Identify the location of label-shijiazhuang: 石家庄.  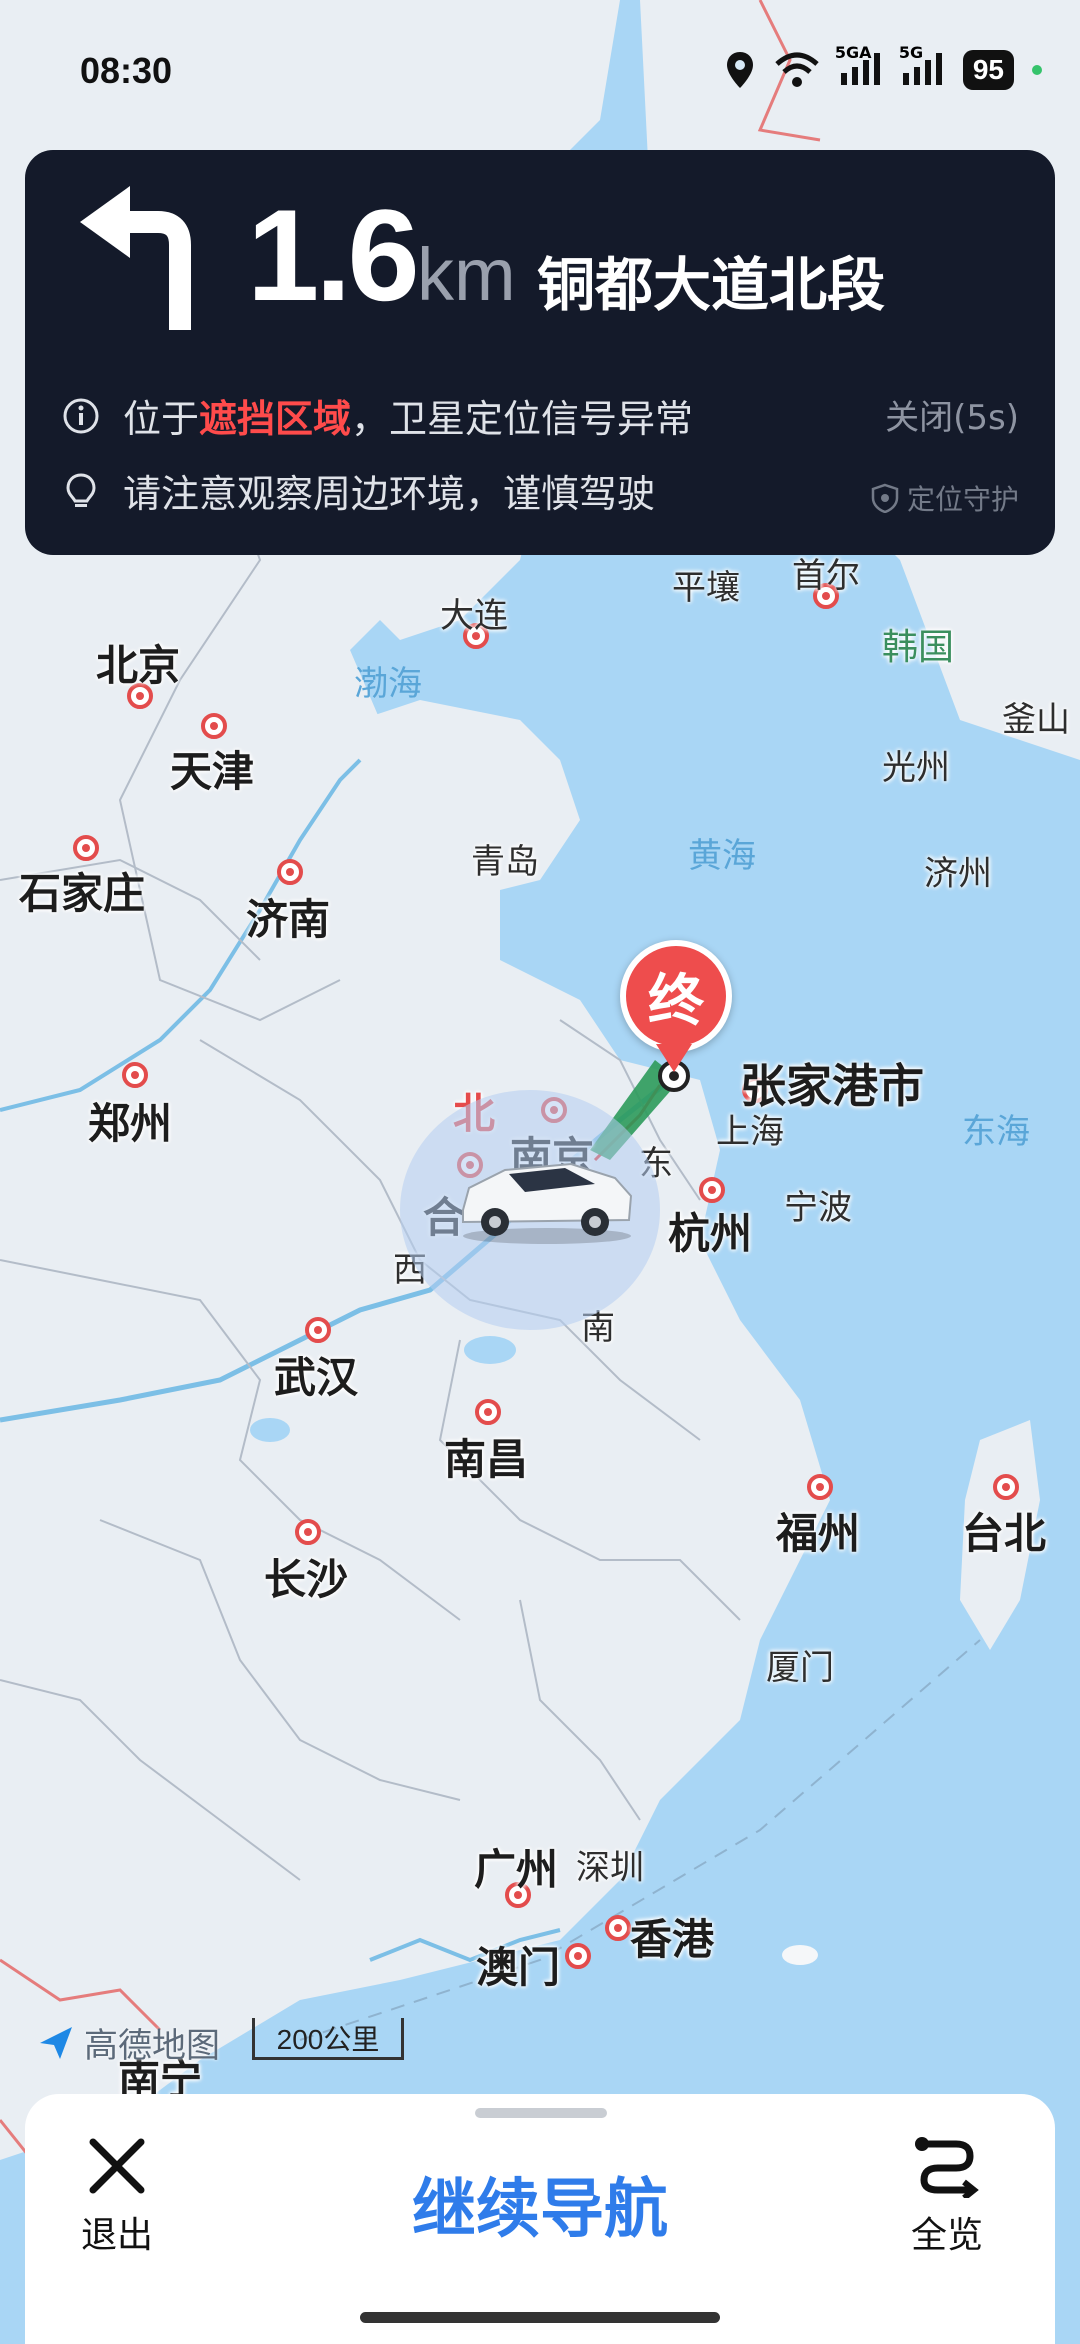
(82, 893).